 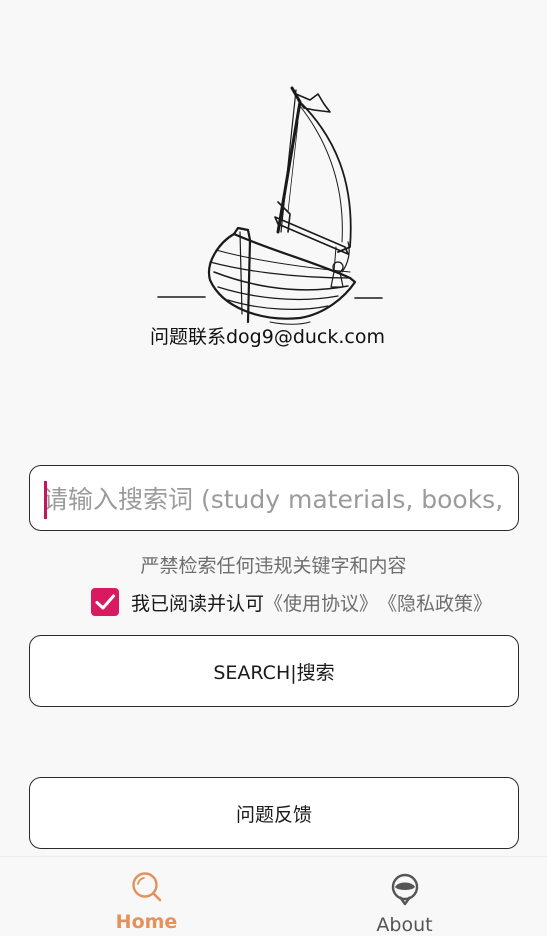 I want to click on text-caret, so click(x=45, y=500).